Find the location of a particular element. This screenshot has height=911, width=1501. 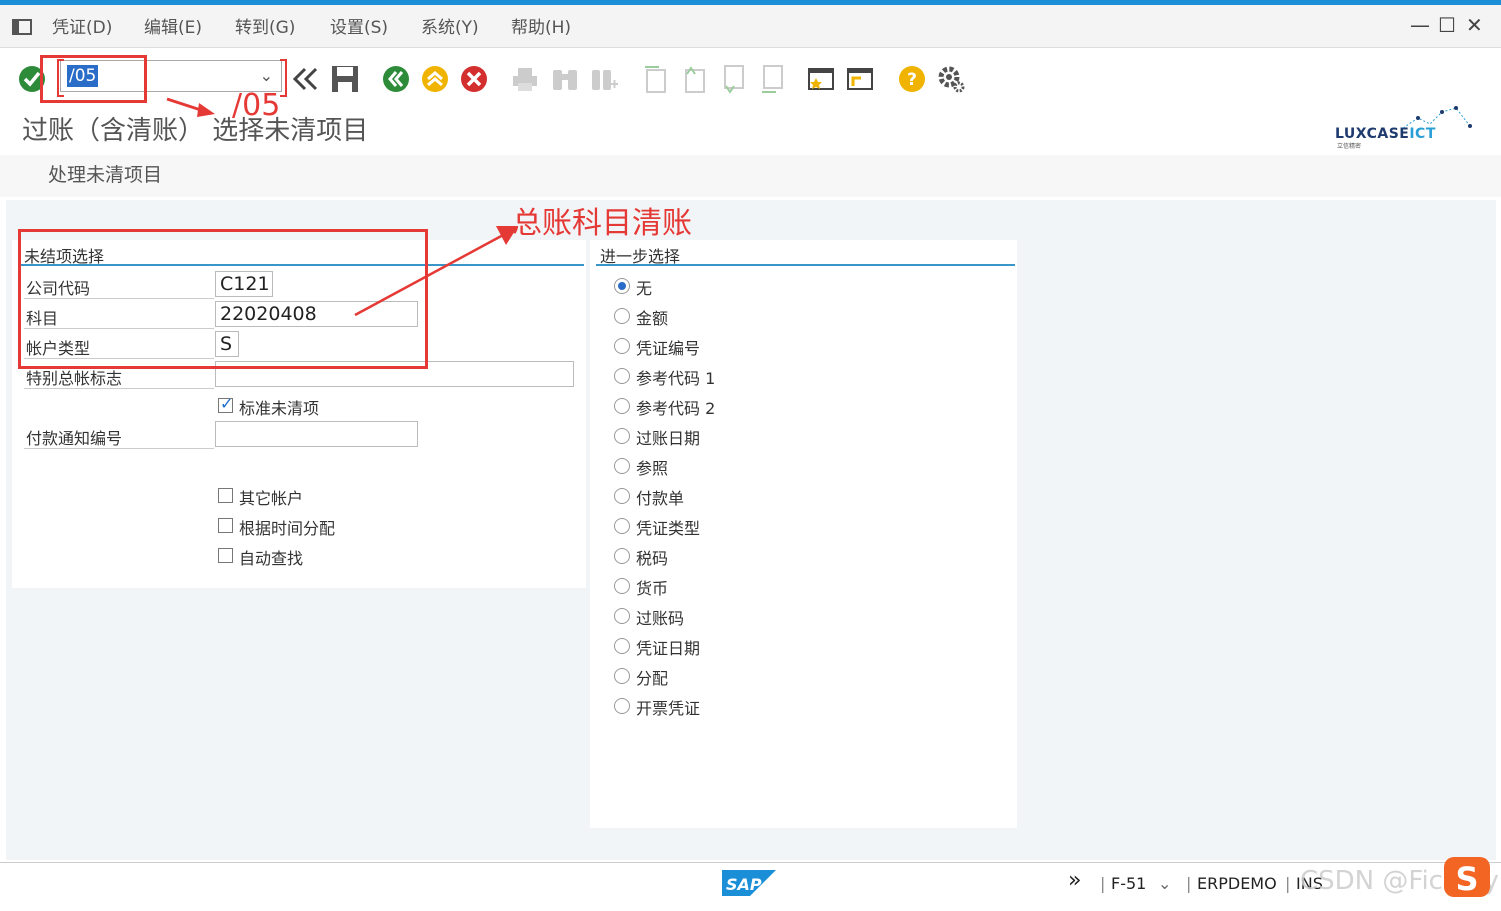

menu-help: 帮助(H) is located at coordinates (541, 25).